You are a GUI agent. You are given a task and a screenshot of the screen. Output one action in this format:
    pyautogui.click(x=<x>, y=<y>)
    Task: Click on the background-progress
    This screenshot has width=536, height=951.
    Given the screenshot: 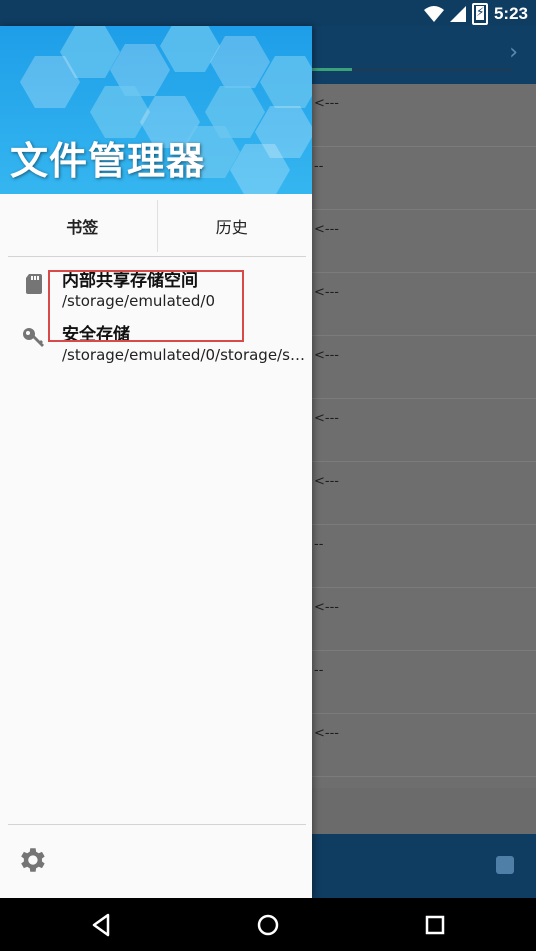 What is the action you would take?
    pyautogui.click(x=412, y=69)
    